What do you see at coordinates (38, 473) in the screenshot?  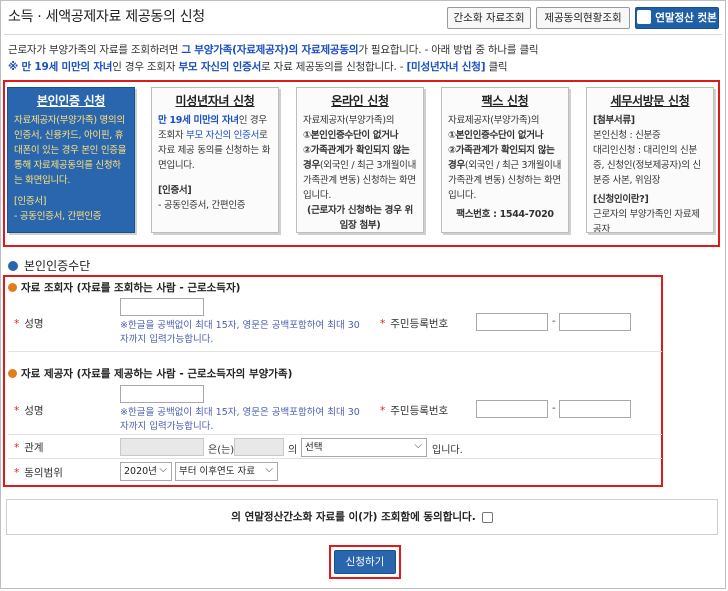 I see `range-label: * 동의범위` at bounding box center [38, 473].